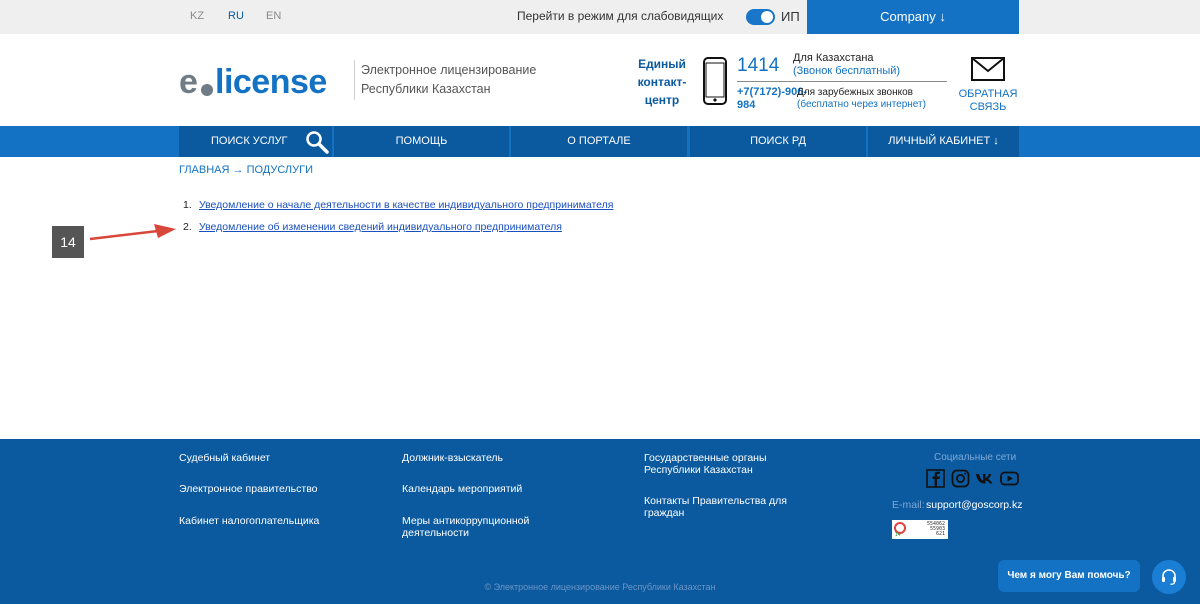  What do you see at coordinates (207, 90) in the screenshot?
I see `logo-dot-icon` at bounding box center [207, 90].